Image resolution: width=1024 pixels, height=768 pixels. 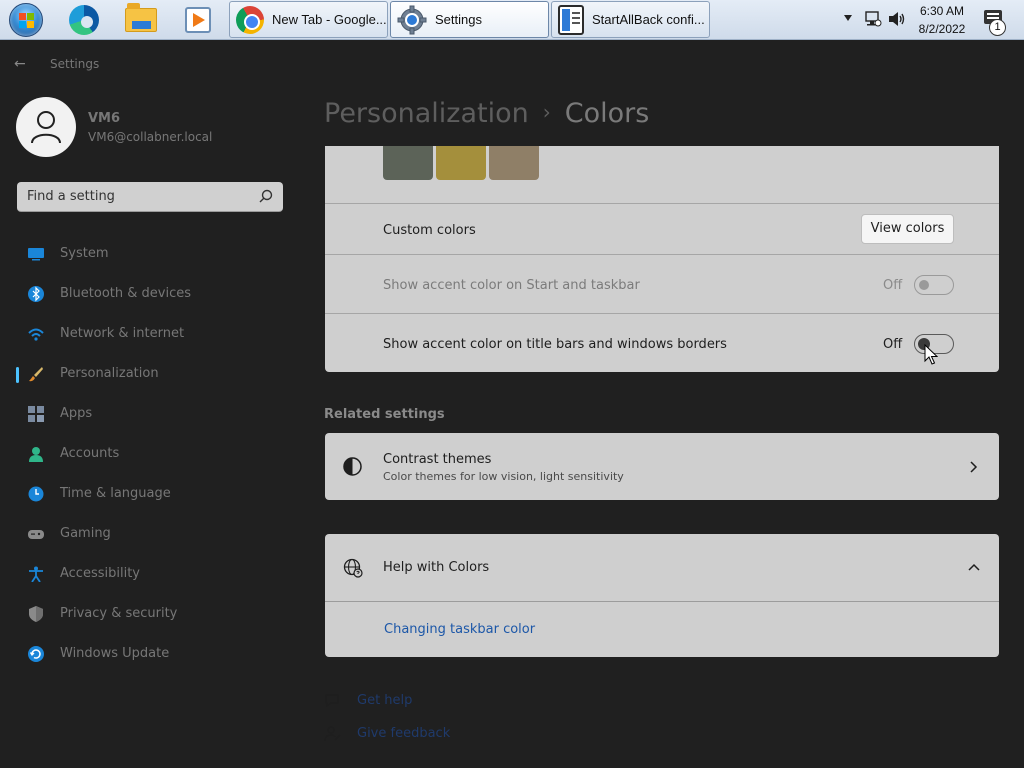 What do you see at coordinates (384, 414) in the screenshot?
I see `related-settings-heading: Related settings` at bounding box center [384, 414].